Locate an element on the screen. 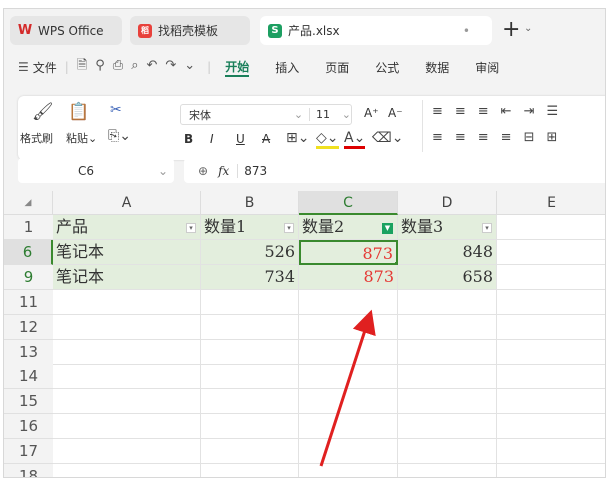 This screenshot has height=478, width=615. red-arrow is located at coordinates (347, 388).